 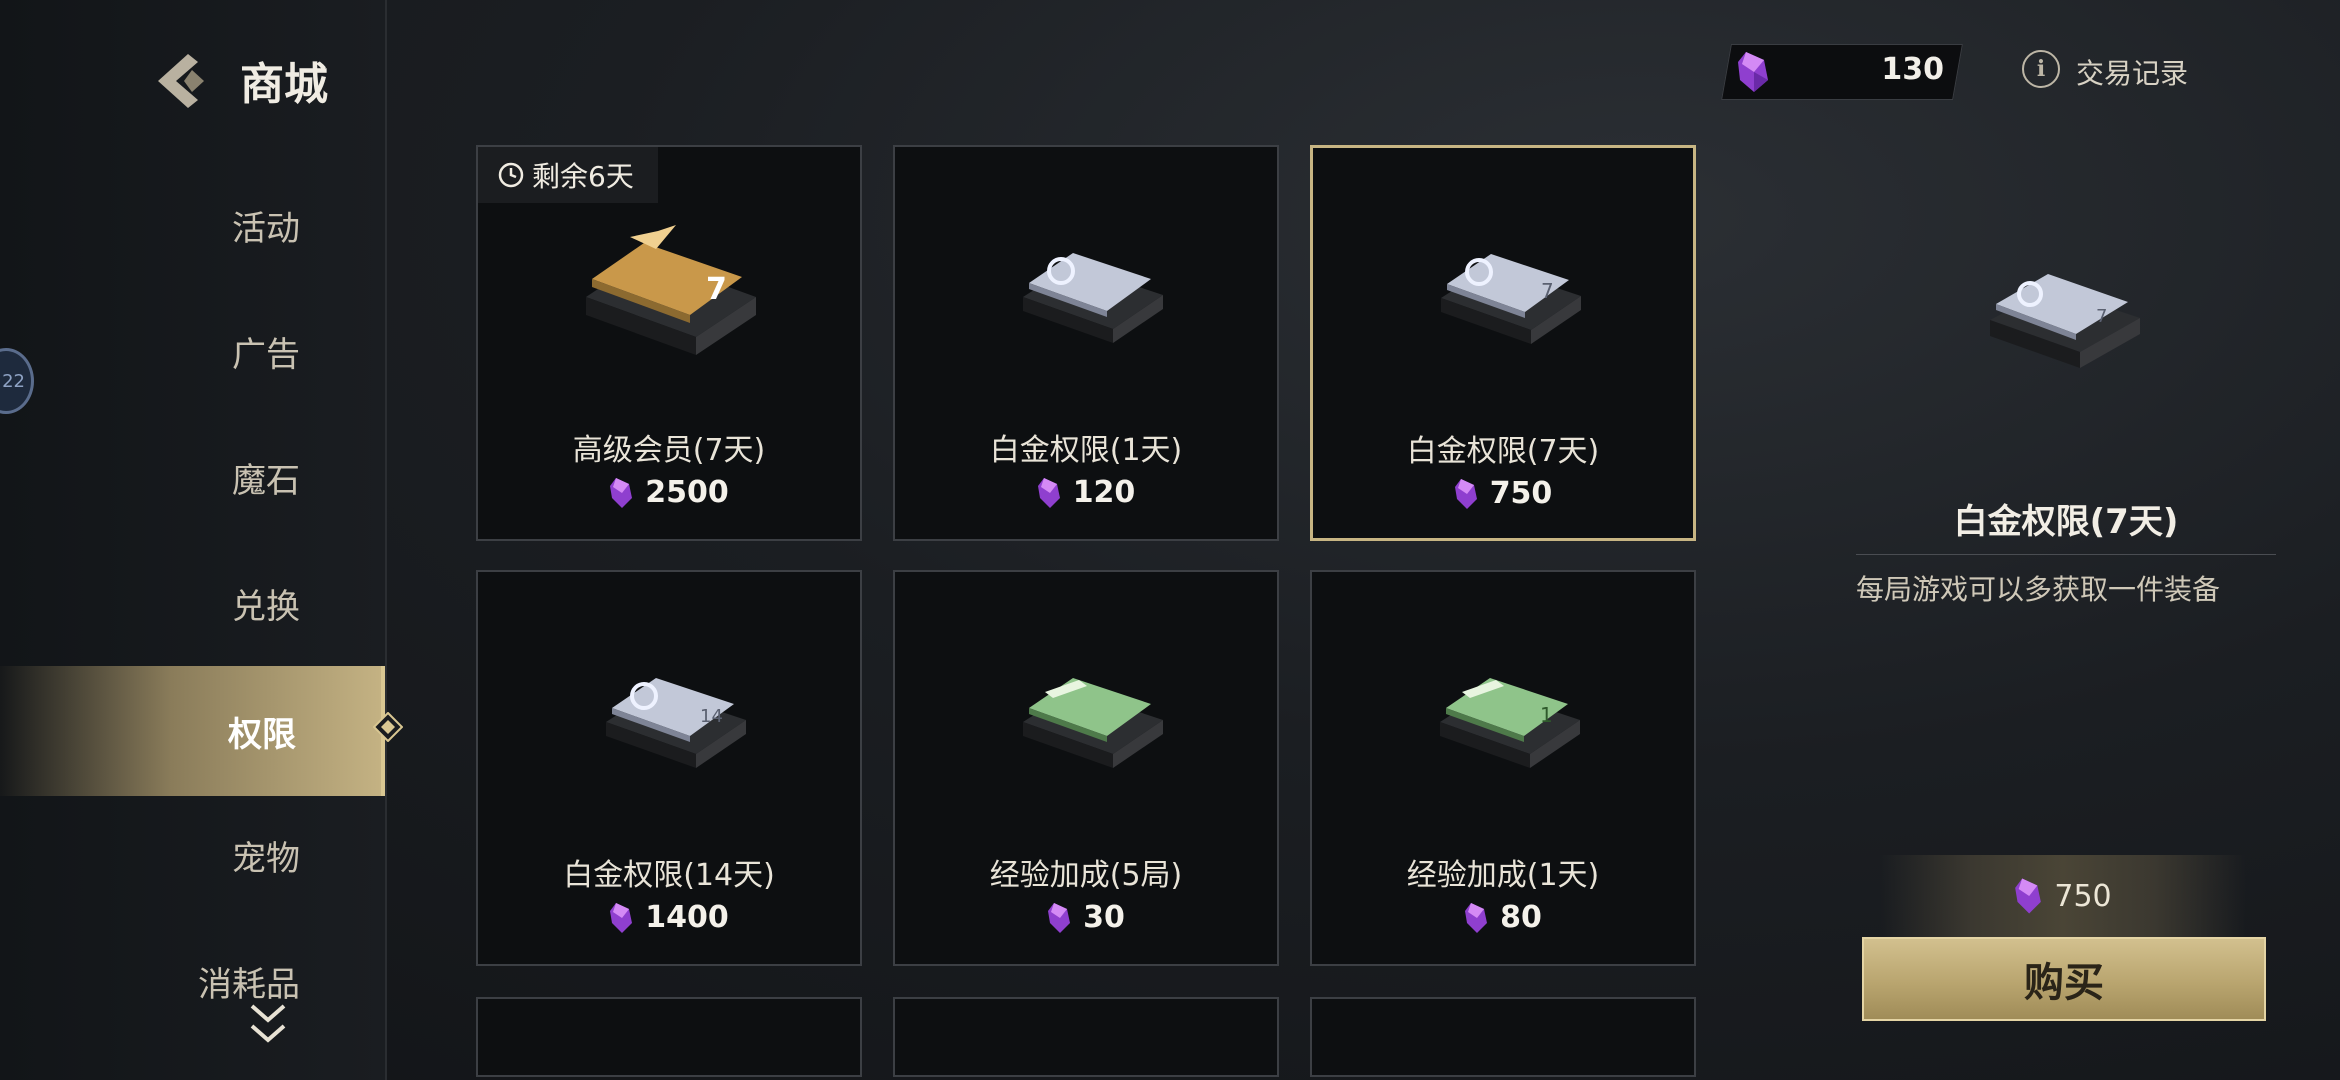 I want to click on sidebar-item-privileges: 权限, so click(x=201, y=731).